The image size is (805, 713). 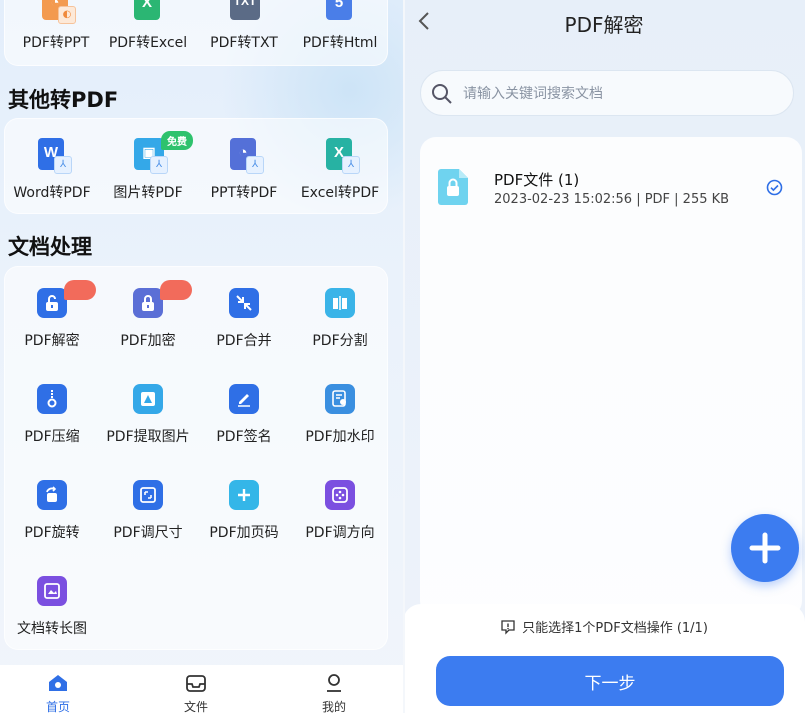 What do you see at coordinates (50, 247) in the screenshot?
I see `section-title-doc-processing: 文档处理` at bounding box center [50, 247].